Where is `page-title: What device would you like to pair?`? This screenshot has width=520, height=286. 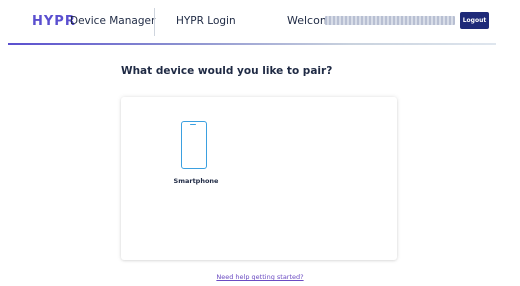
page-title: What device would you like to pair? is located at coordinates (227, 71).